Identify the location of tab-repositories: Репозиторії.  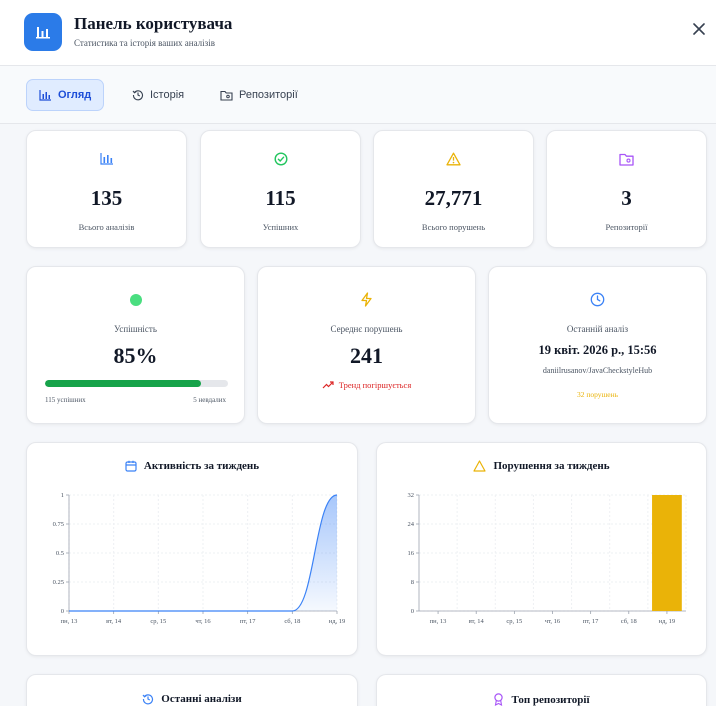
(259, 95).